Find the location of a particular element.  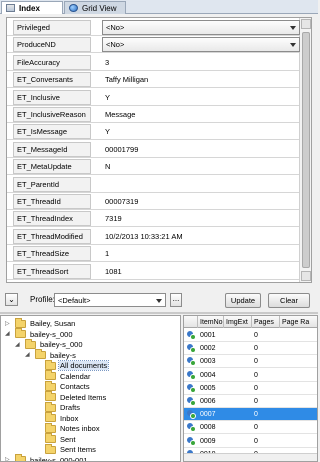

property-value: N is located at coordinates (106, 166).